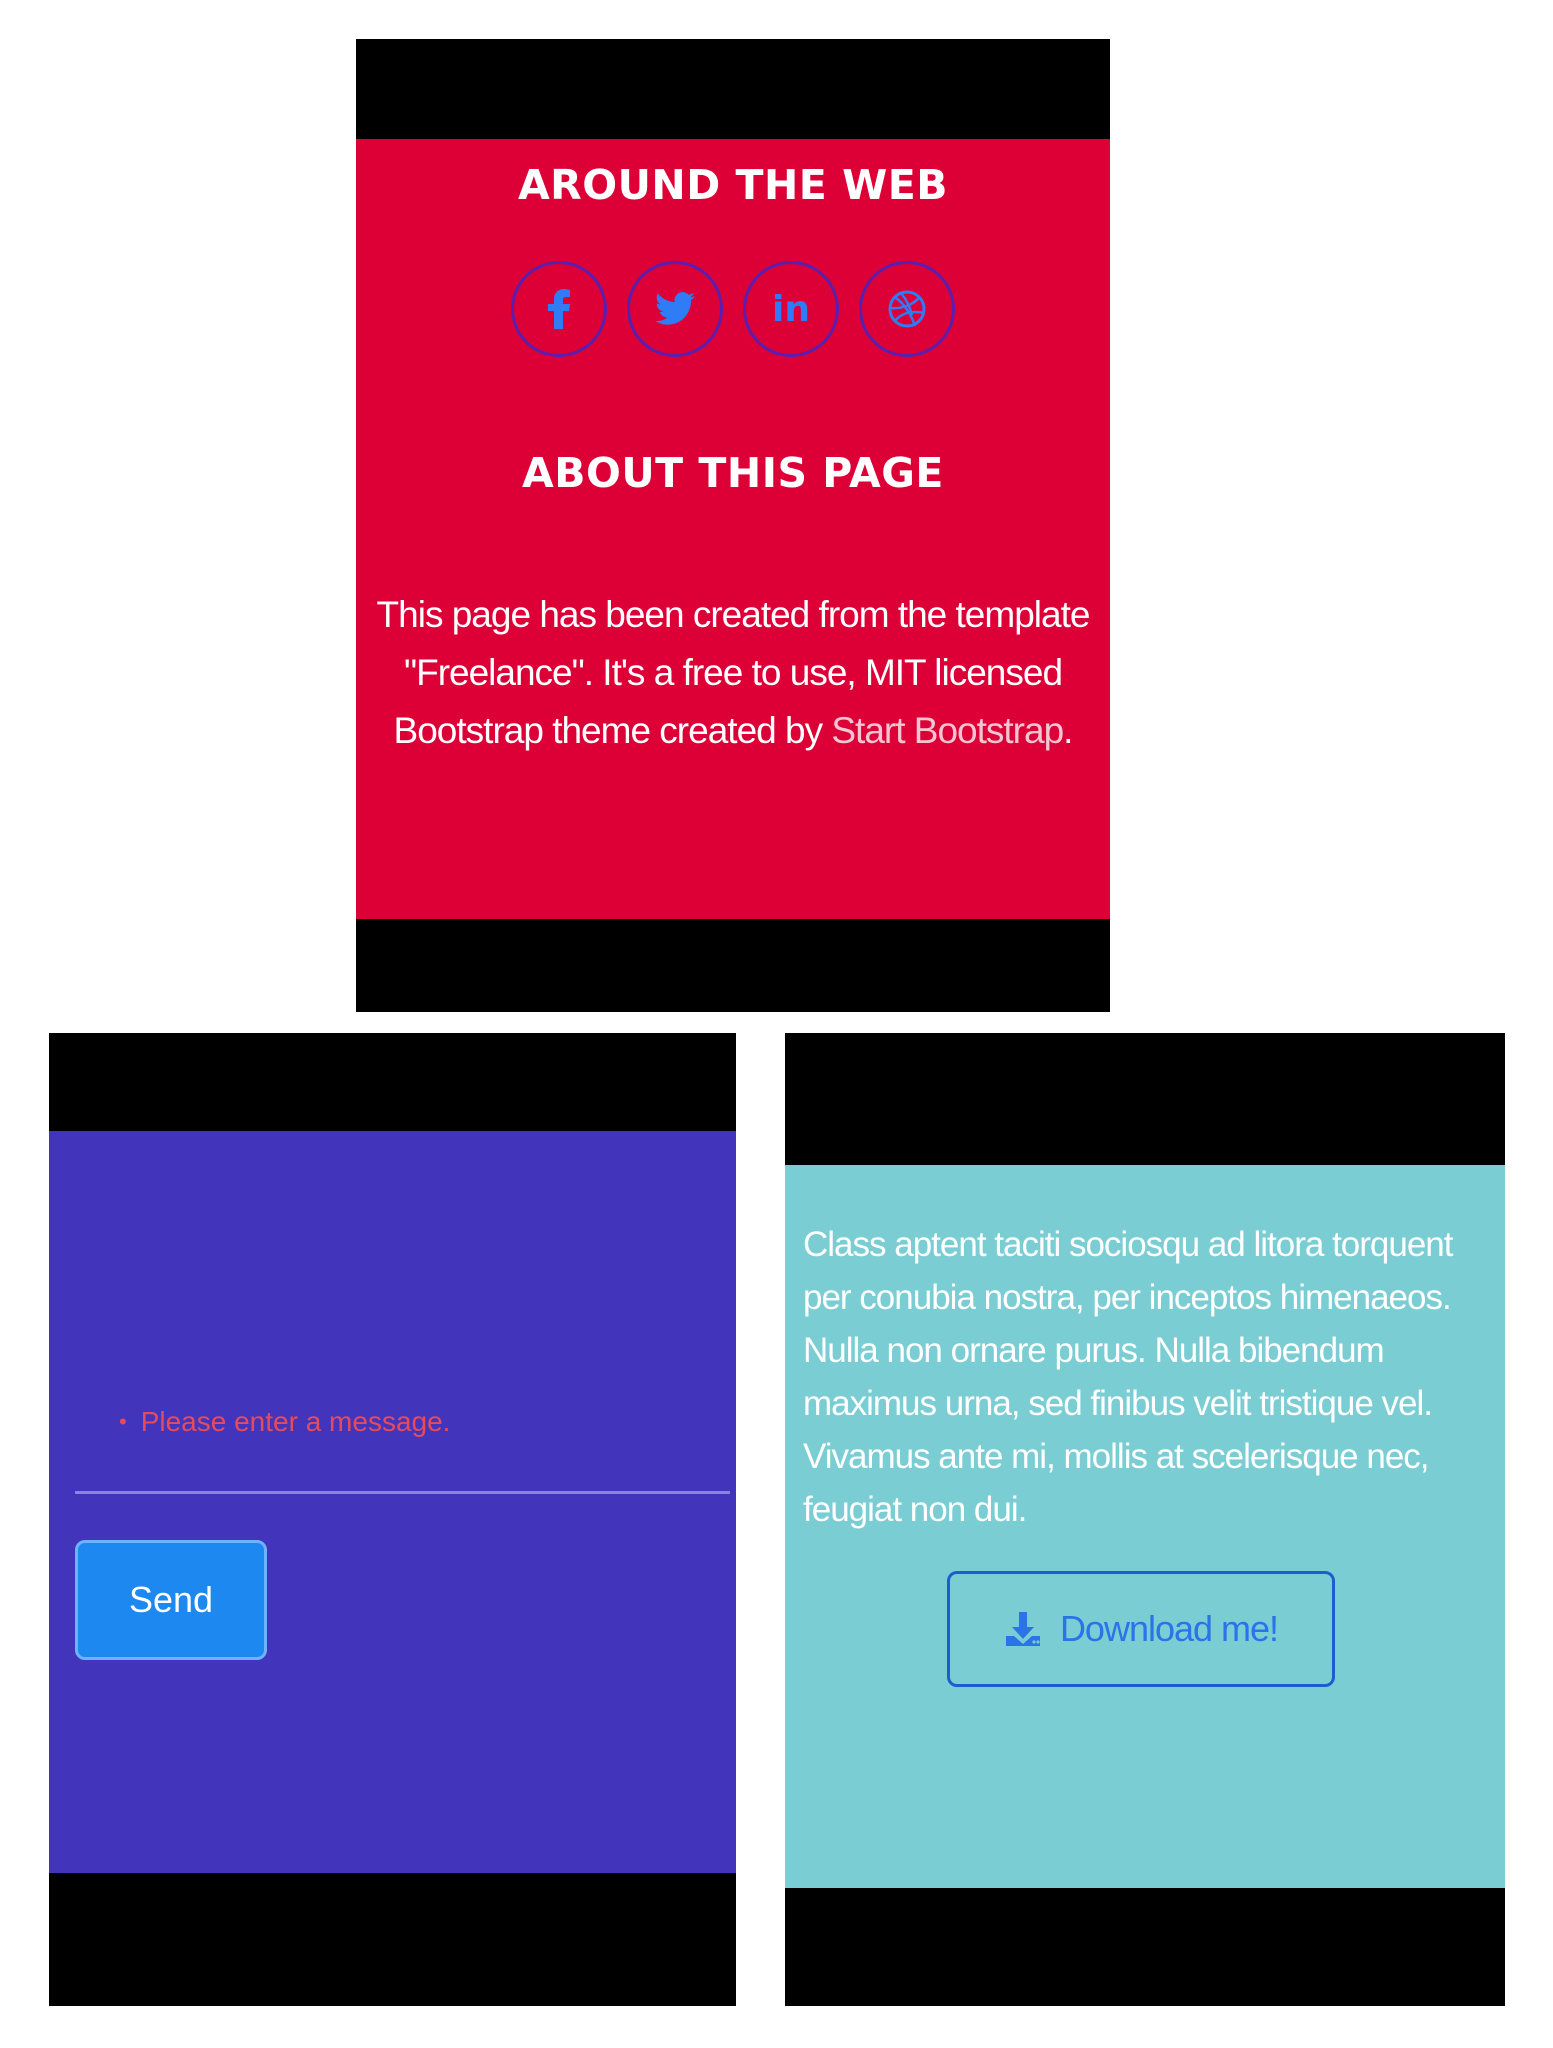  Describe the element at coordinates (733, 309) in the screenshot. I see `social-links: in` at that location.